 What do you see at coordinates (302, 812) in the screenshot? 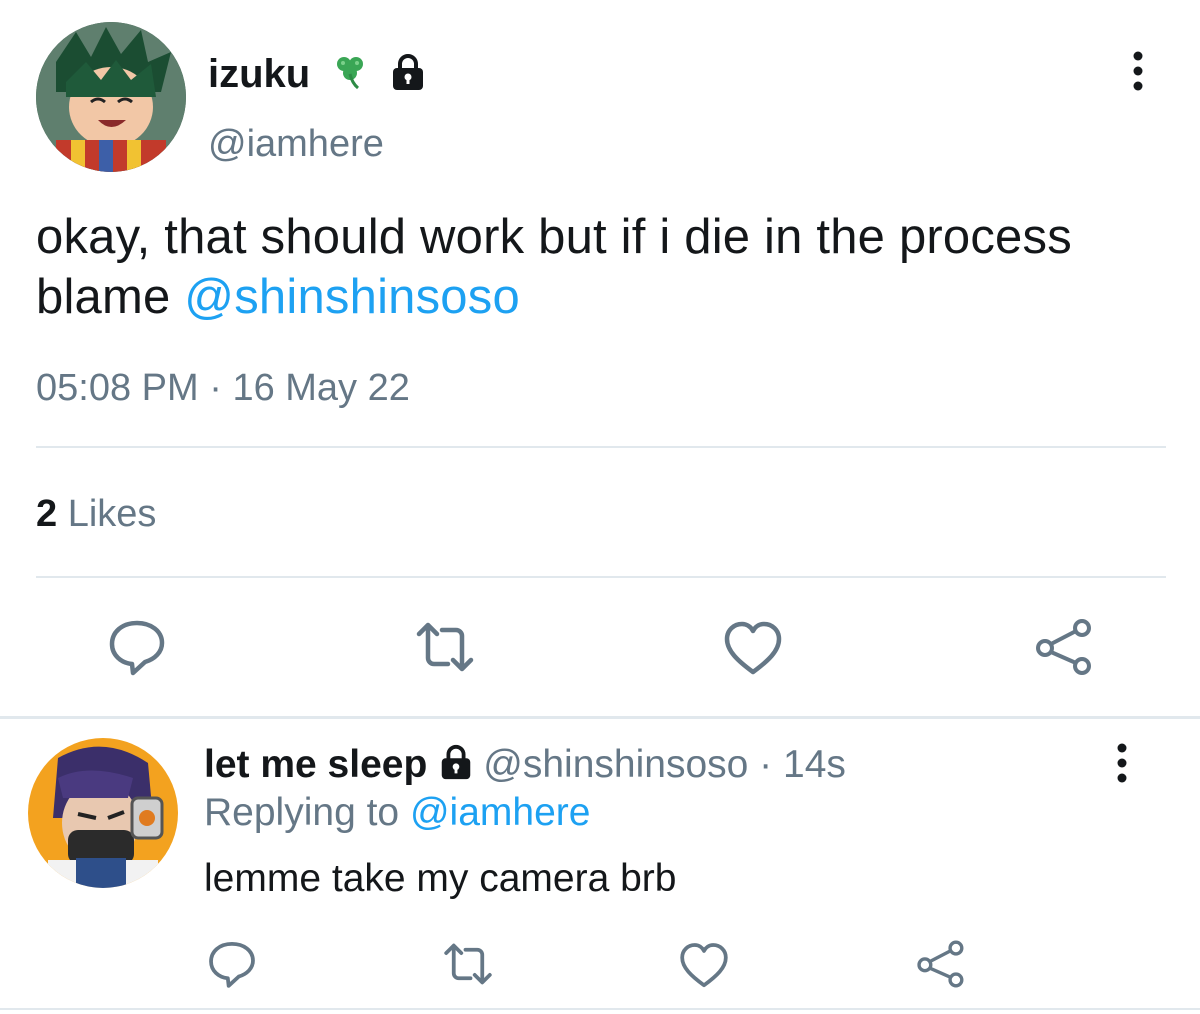
I see `replying-label: Replying to` at bounding box center [302, 812].